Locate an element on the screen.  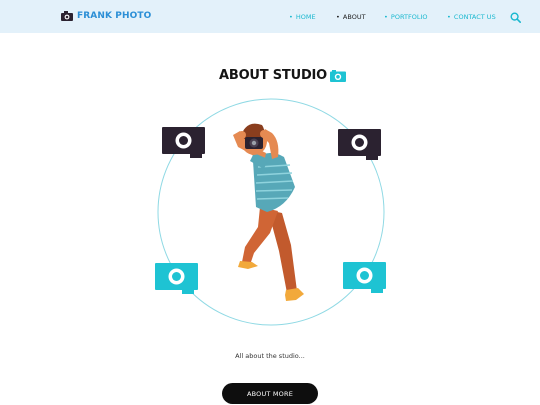
nav-item-home: • HOME is located at coordinates (302, 17).